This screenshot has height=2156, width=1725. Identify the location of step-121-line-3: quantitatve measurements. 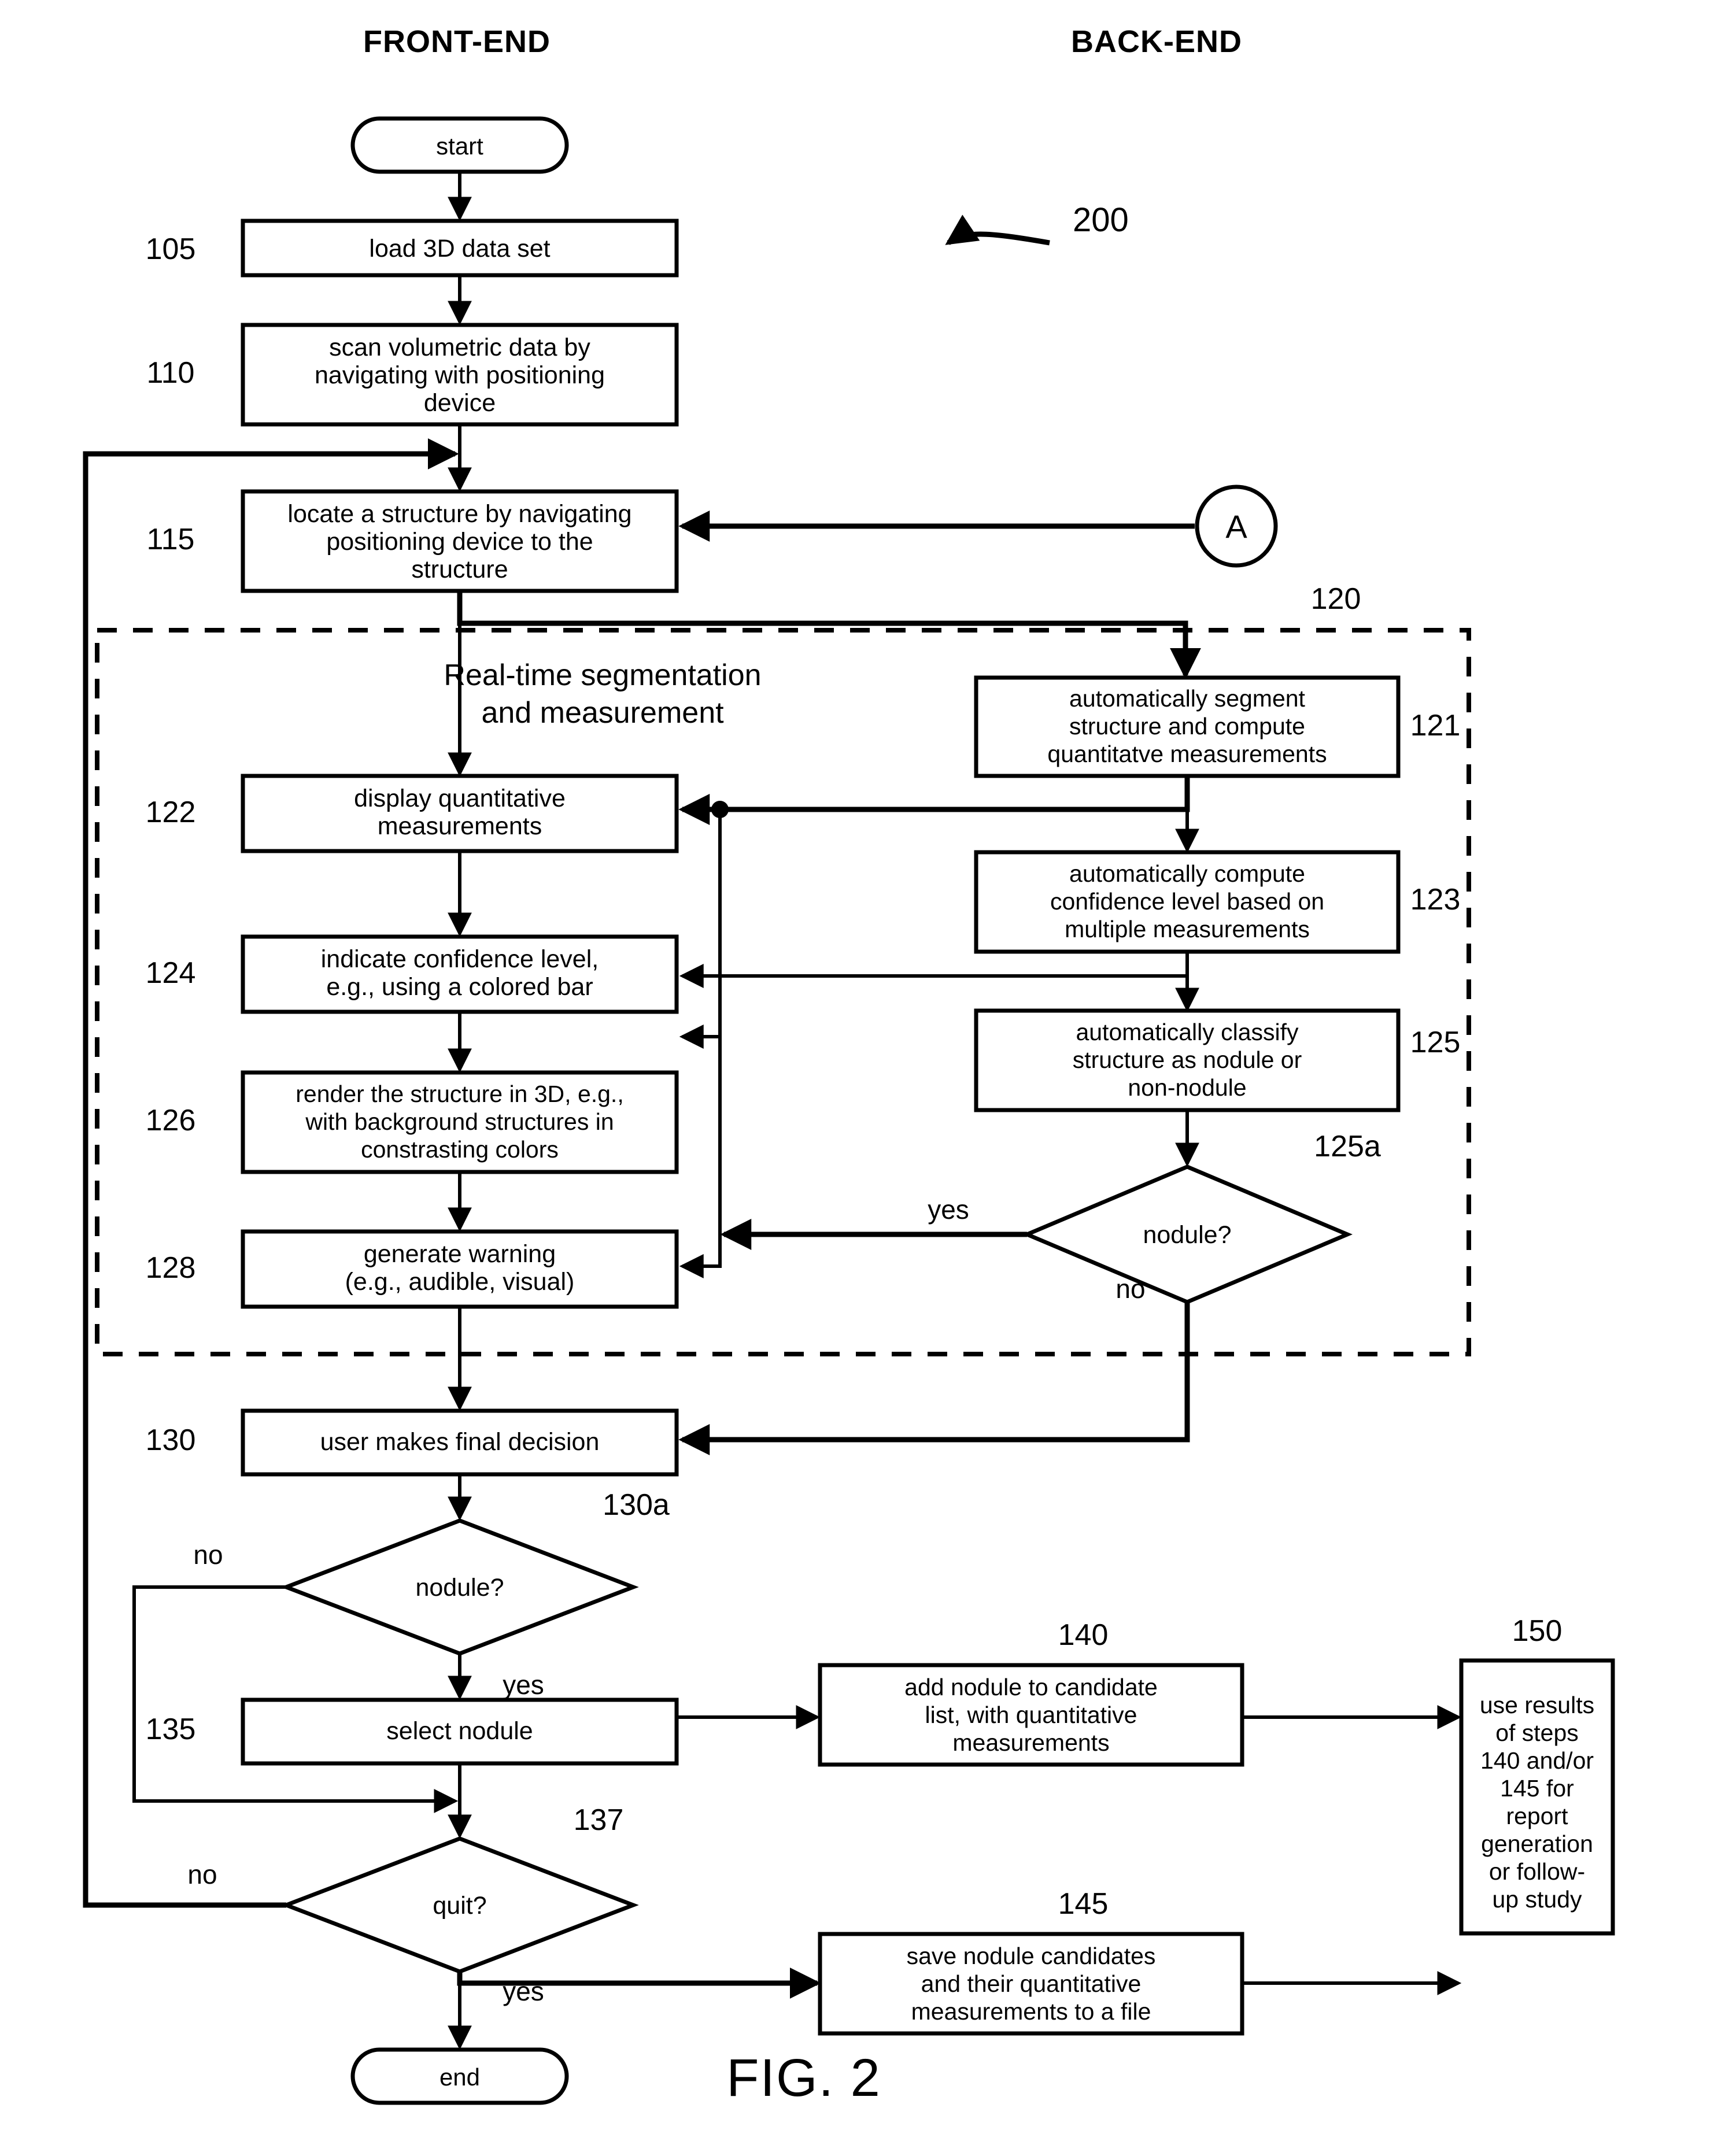
(1187, 754).